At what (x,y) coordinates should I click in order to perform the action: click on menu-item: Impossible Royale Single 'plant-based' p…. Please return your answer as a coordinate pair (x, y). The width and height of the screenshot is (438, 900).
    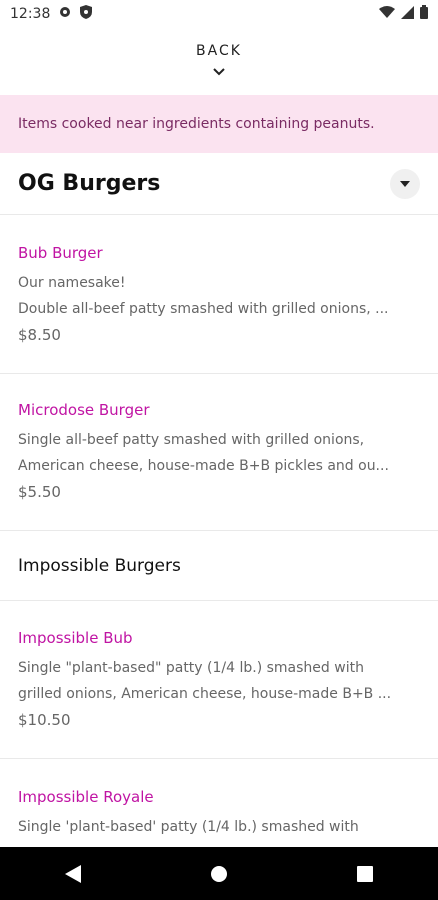
    Looking at the image, I should click on (219, 803).